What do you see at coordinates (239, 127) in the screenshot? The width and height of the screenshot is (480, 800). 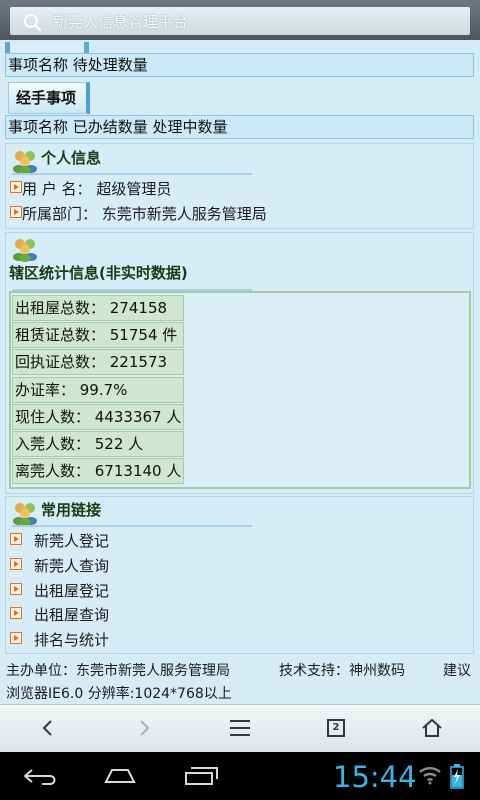 I see `handled-header: 事项名称 已办结数量 处理中数量` at bounding box center [239, 127].